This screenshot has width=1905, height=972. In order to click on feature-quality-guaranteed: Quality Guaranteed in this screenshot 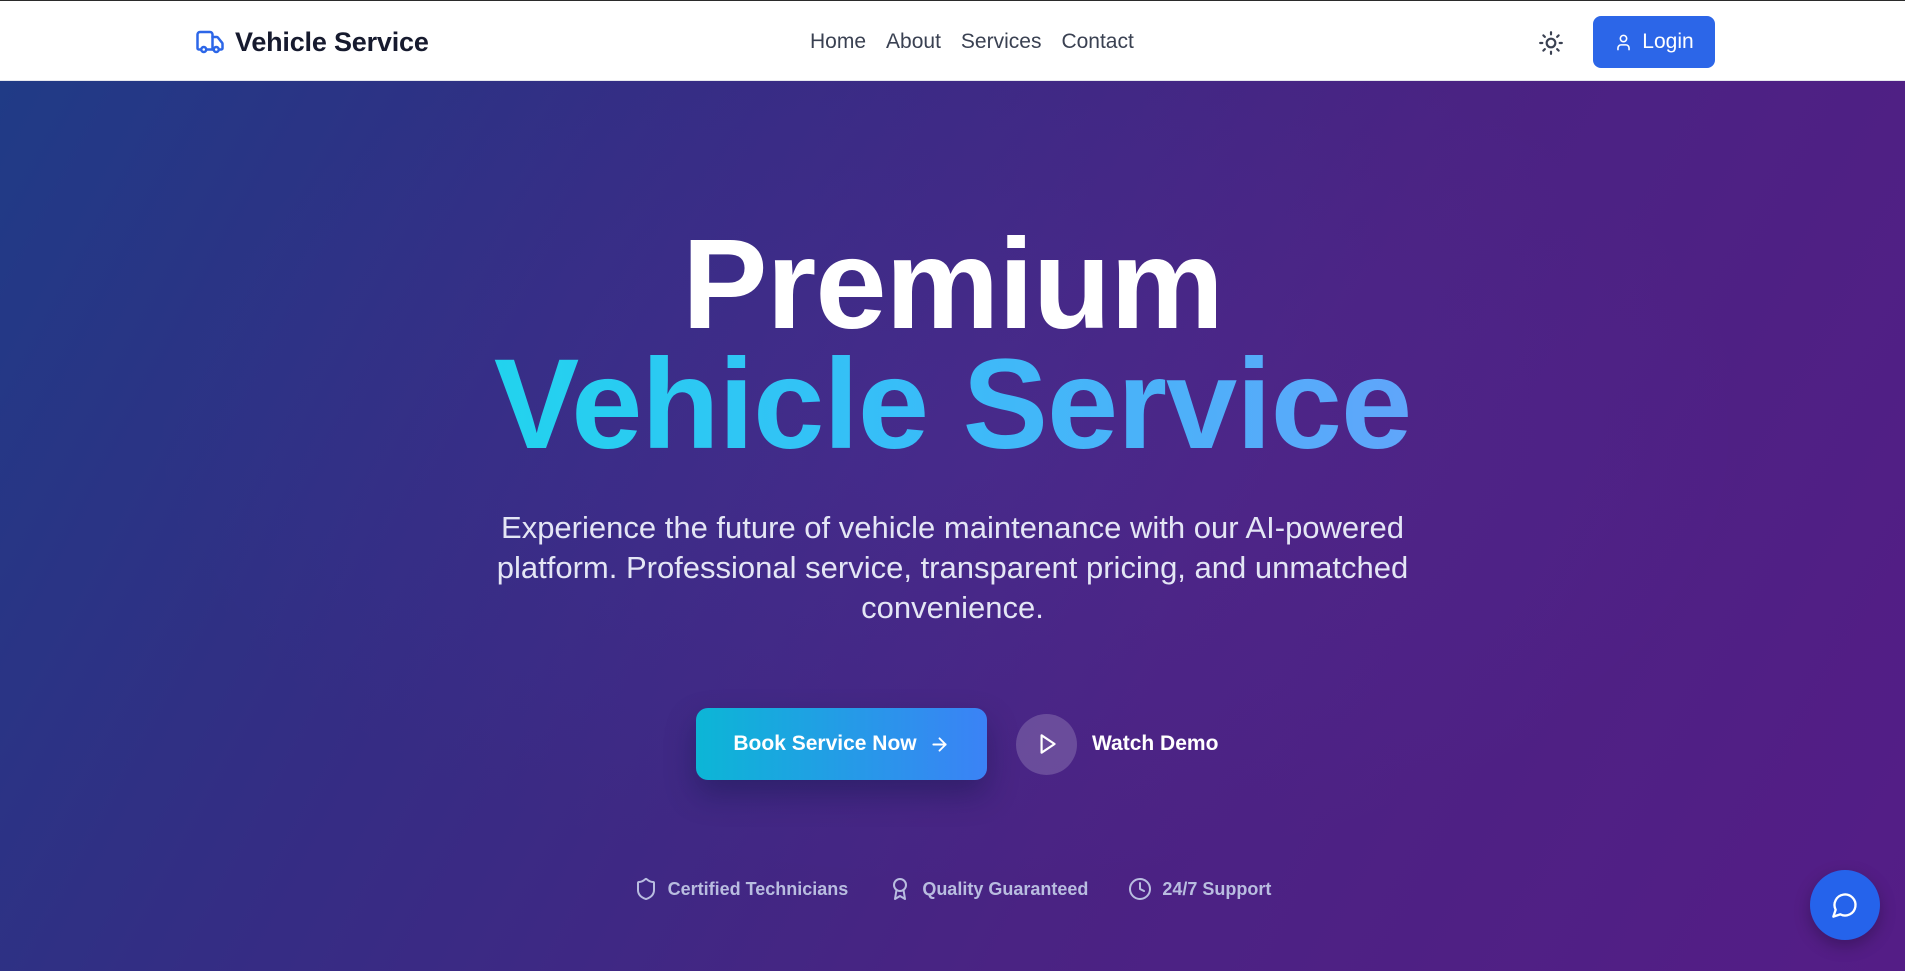, I will do `click(988, 889)`.